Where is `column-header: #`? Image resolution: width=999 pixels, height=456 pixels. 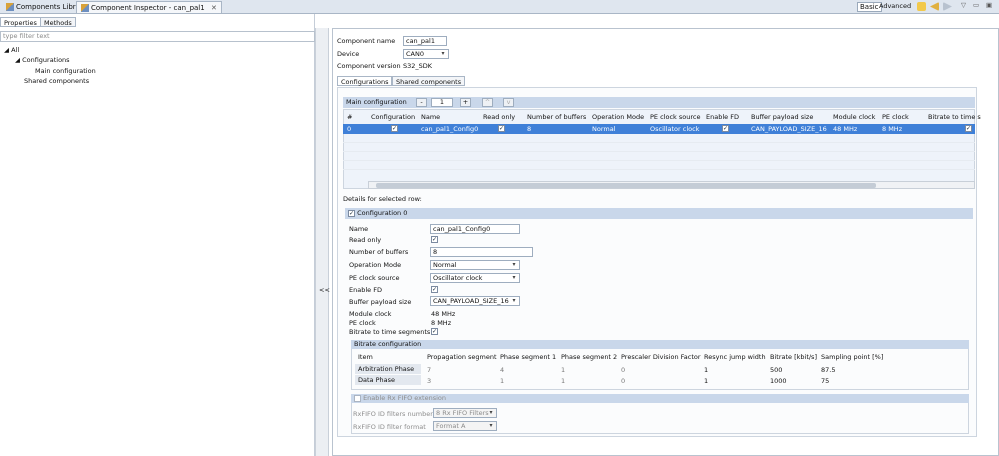 column-header: # is located at coordinates (349, 117).